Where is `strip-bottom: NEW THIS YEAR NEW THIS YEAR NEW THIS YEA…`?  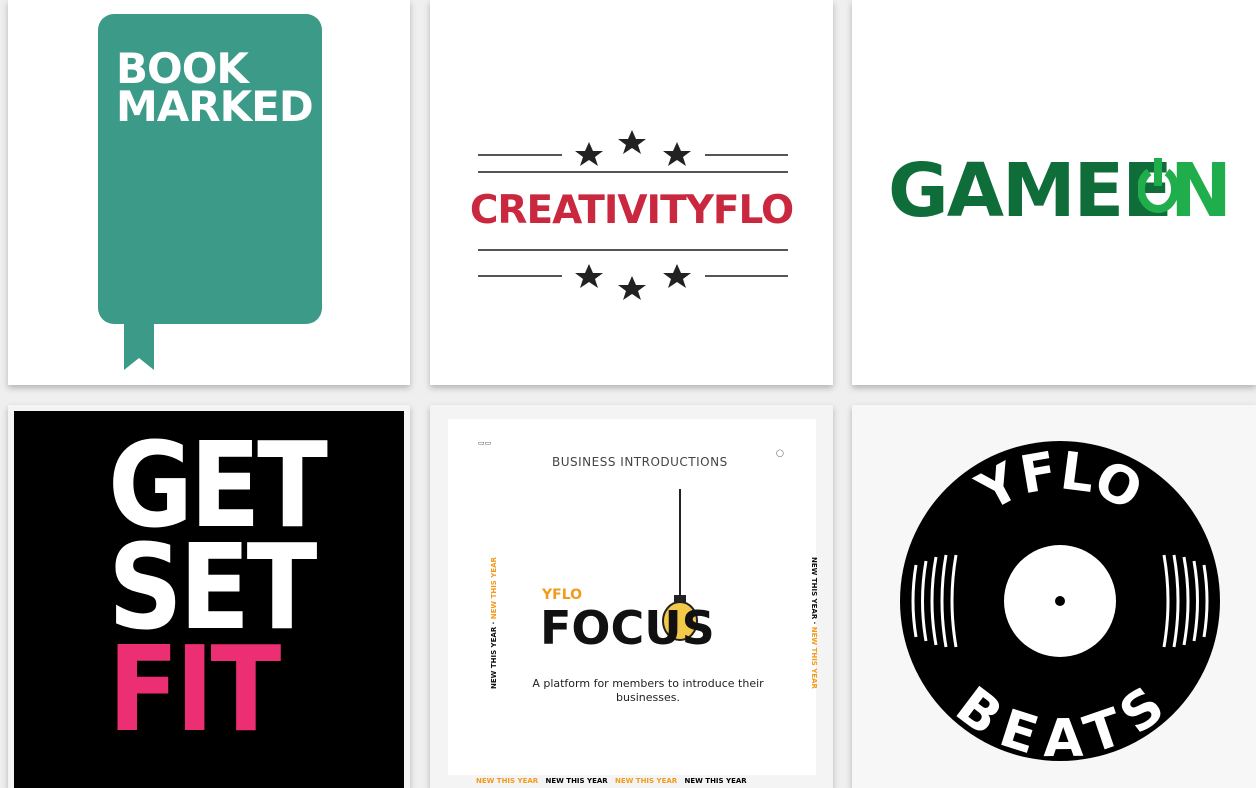
strip-bottom: NEW THIS YEAR NEW THIS YEAR NEW THIS YEA… is located at coordinates (611, 781).